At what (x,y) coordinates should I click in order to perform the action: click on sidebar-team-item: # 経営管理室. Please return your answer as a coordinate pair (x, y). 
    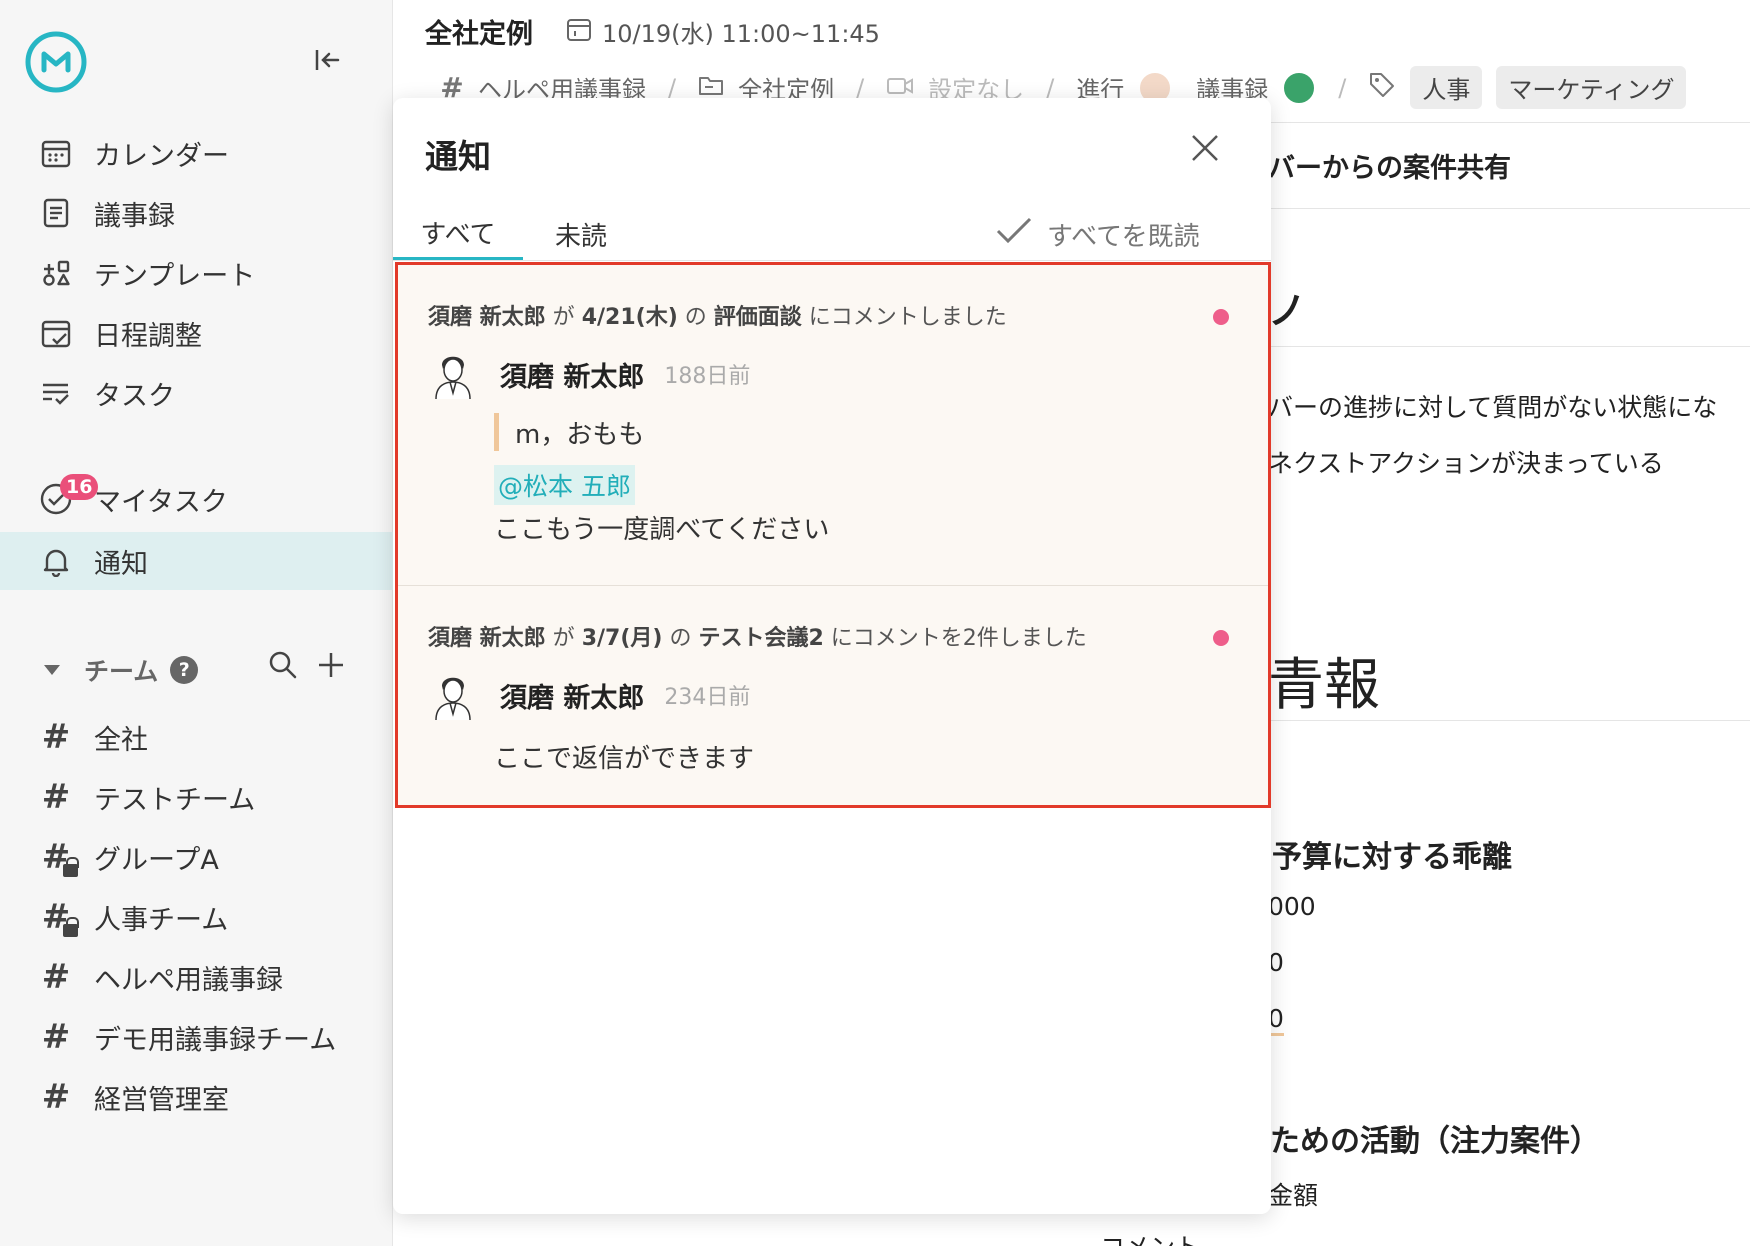
    Looking at the image, I should click on (196, 1097).